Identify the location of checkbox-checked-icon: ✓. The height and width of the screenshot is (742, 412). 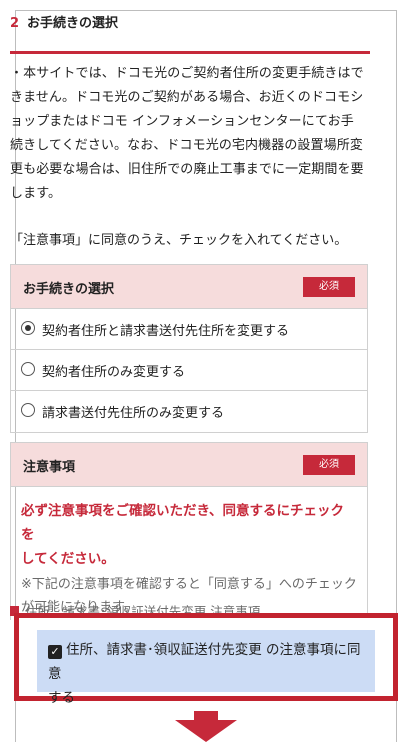
(55, 652).